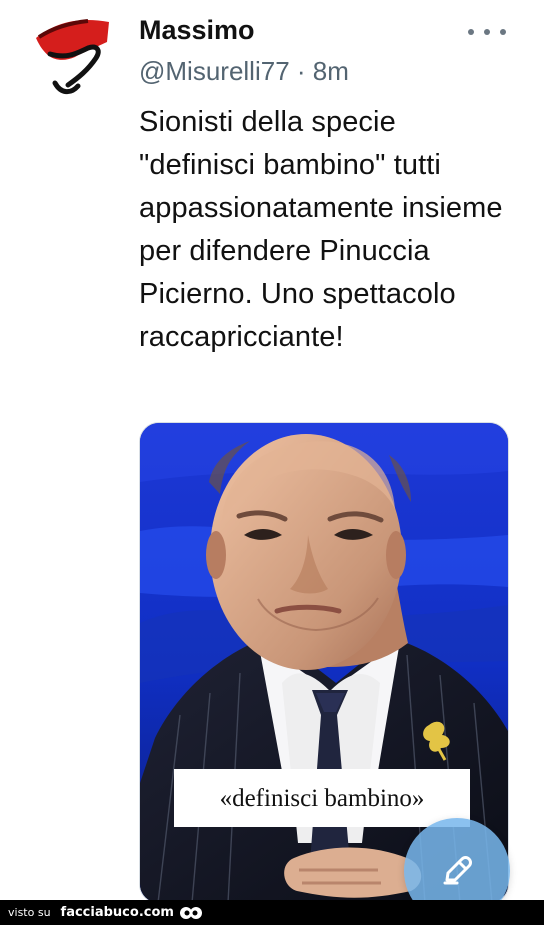 This screenshot has height=925, width=544. Describe the element at coordinates (72, 56) in the screenshot. I see `avatar` at that location.